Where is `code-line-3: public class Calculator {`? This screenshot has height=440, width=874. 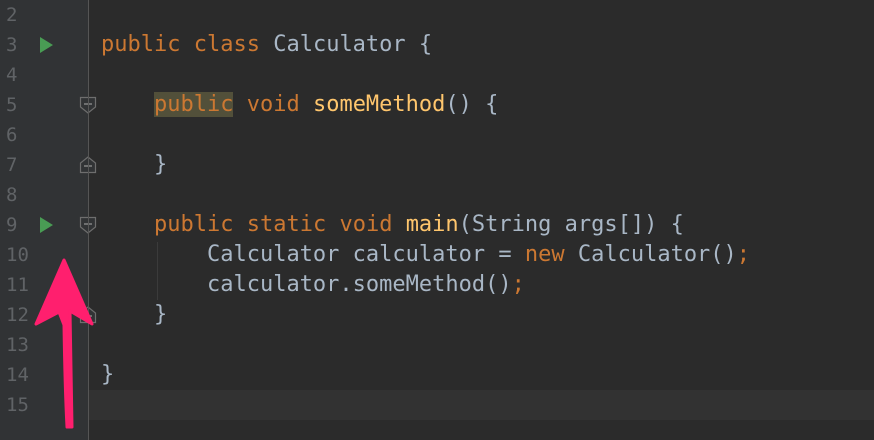
code-line-3: public class Calculator { is located at coordinates (266, 45).